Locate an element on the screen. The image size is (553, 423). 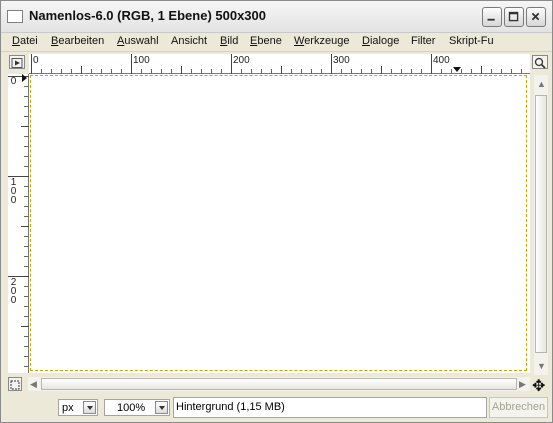
ruler-label-0: 0 is located at coordinates (36, 60).